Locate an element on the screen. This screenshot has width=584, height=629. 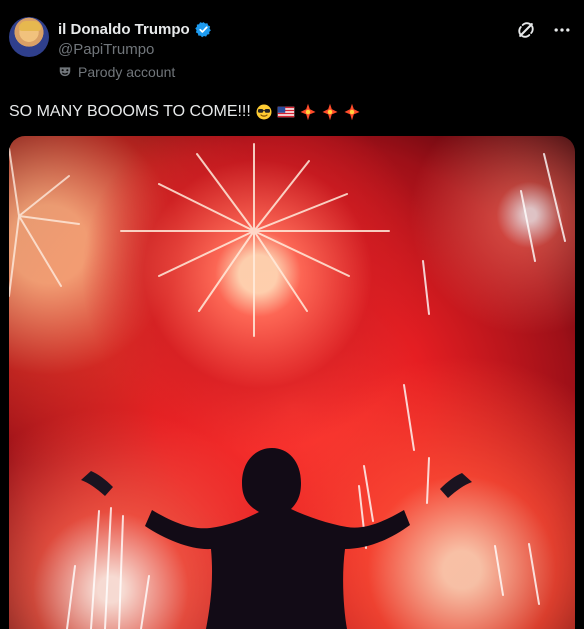
sunglasses-emoji-icon is located at coordinates (264, 112).